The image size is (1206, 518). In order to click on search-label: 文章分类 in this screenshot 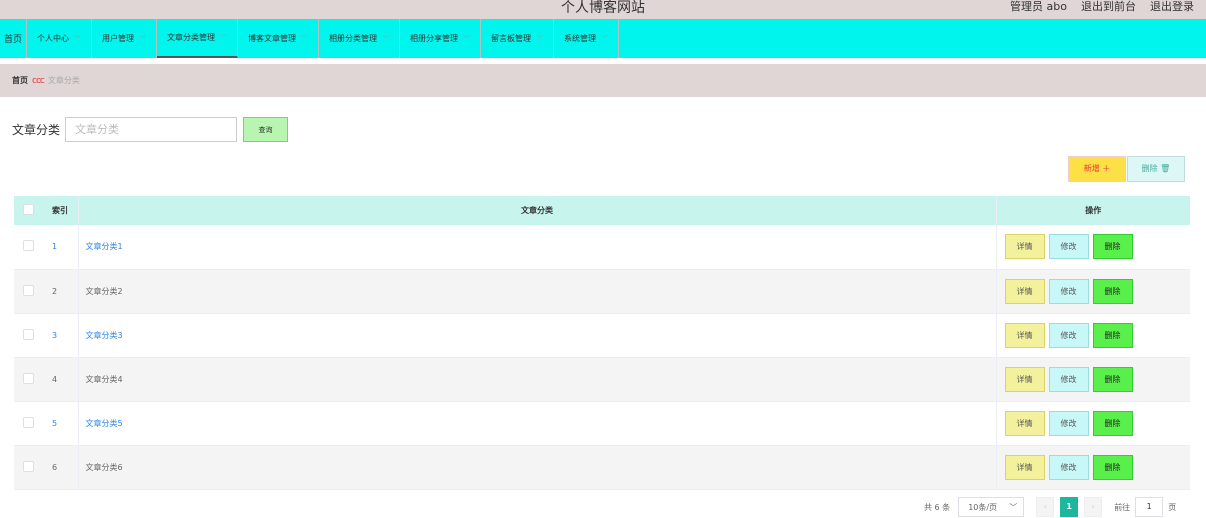, I will do `click(36, 130)`.